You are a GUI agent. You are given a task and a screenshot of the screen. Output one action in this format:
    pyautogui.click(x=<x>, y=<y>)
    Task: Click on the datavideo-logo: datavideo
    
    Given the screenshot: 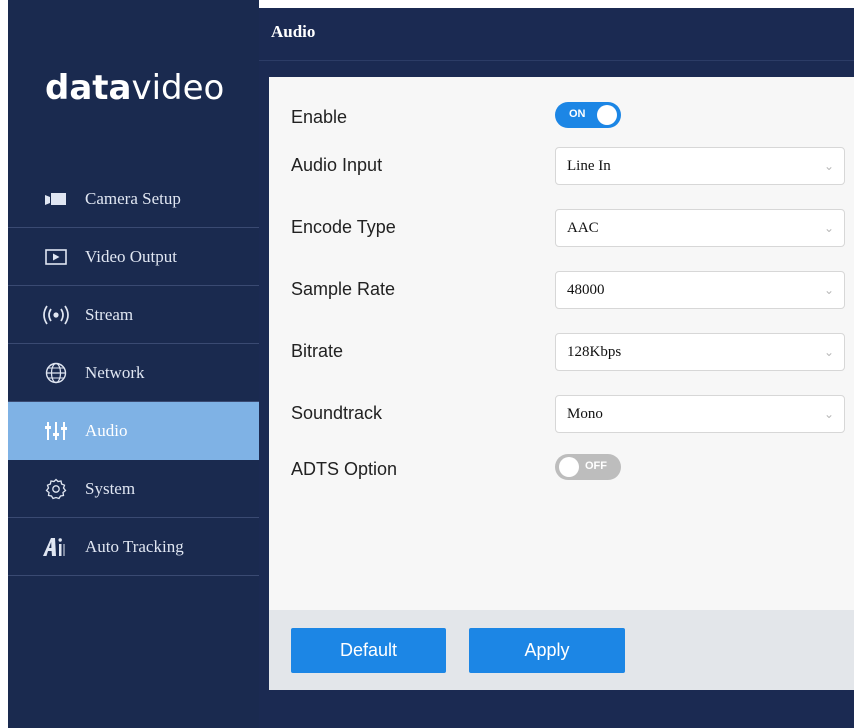 What is the action you would take?
    pyautogui.click(x=135, y=88)
    